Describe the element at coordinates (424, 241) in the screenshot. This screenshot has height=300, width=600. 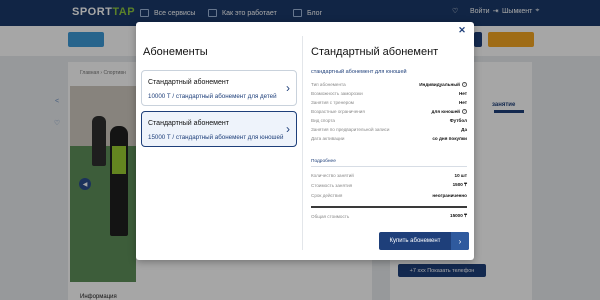
I see `buy-subscription-button: Купить абонемент ›` at that location.